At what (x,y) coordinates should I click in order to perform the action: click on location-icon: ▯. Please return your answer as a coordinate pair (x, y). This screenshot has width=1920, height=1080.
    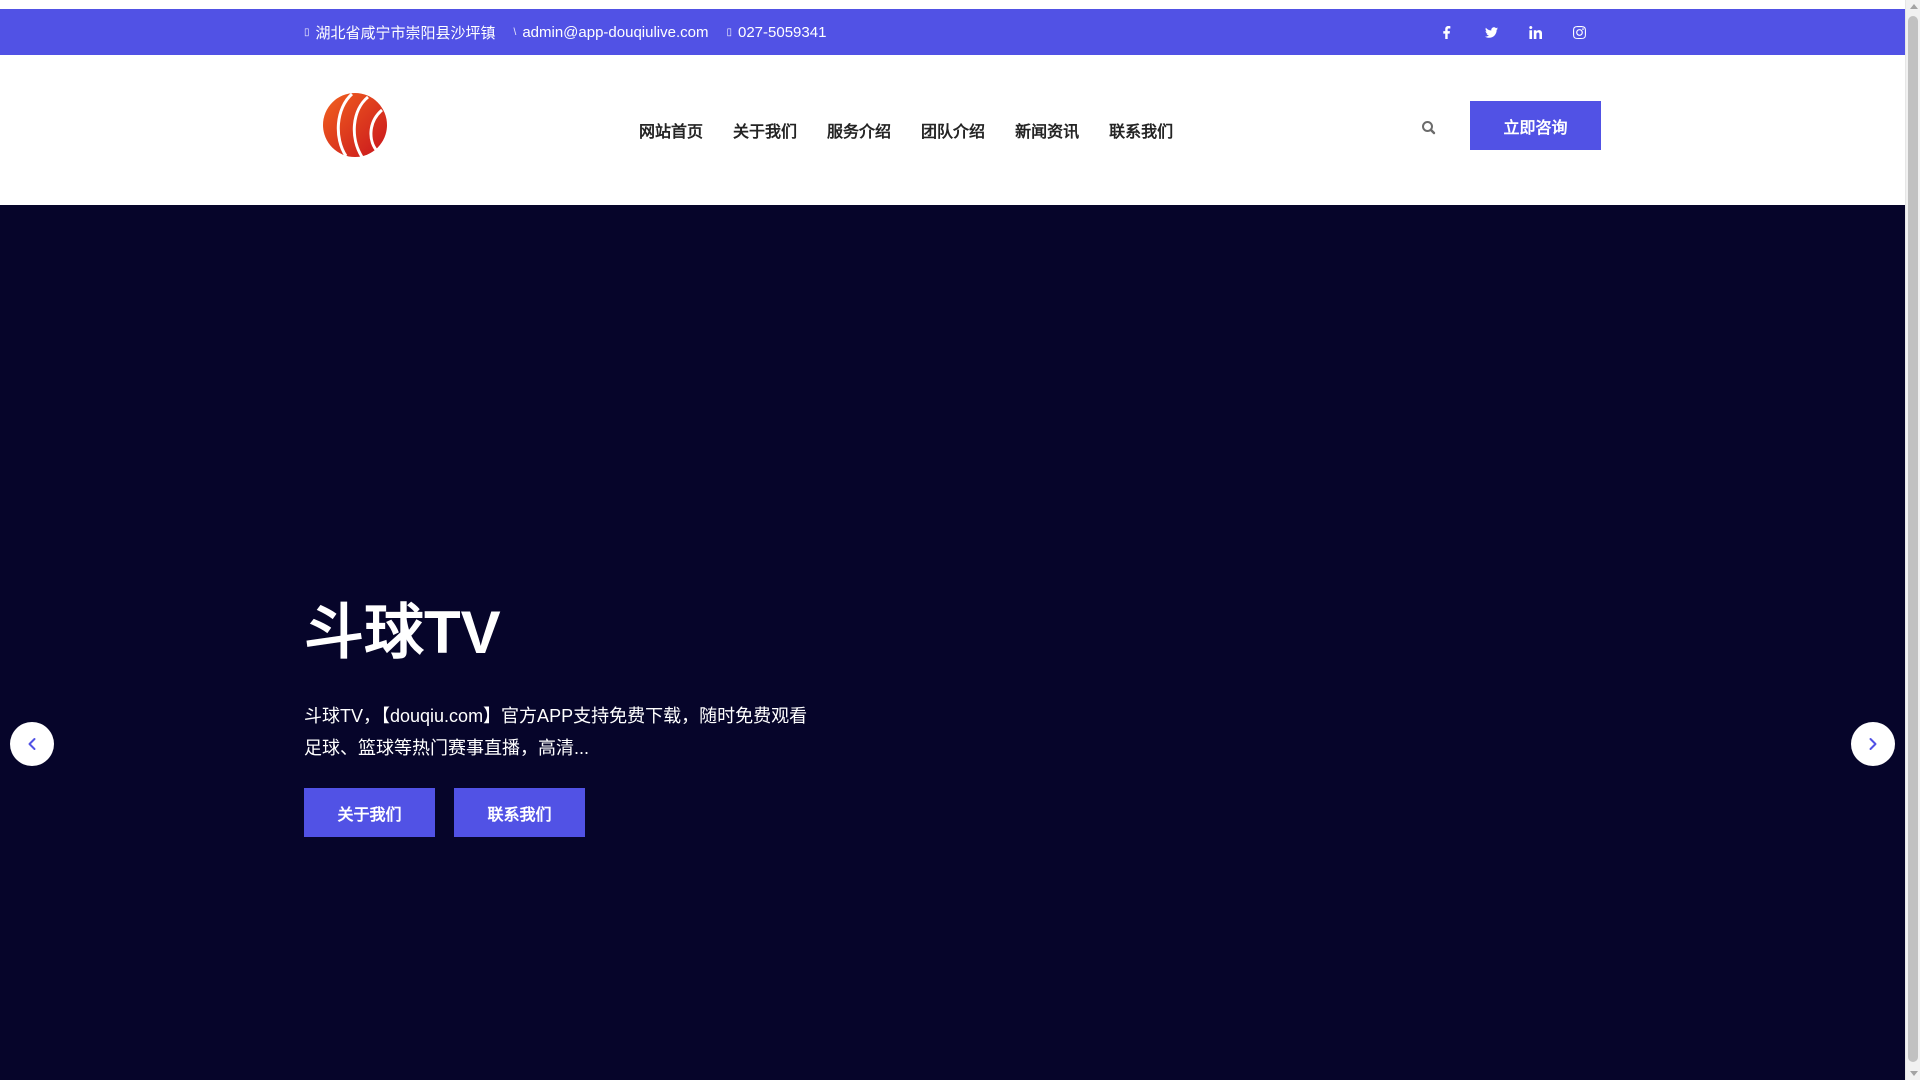
    Looking at the image, I should click on (307, 32).